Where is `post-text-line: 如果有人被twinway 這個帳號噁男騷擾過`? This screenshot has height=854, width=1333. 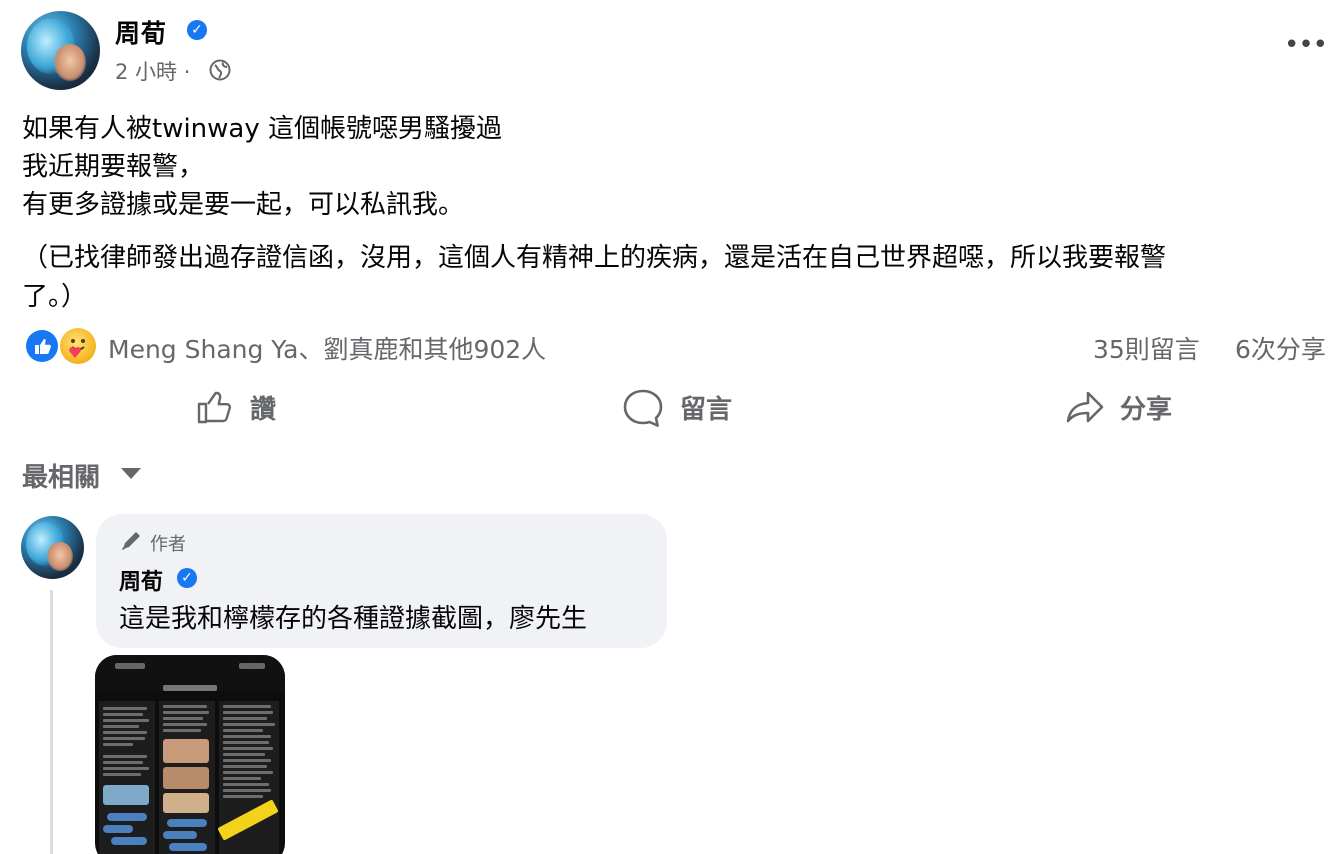
post-text-line: 如果有人被twinway 這個帳號噁男騷擾過 is located at coordinates (262, 129).